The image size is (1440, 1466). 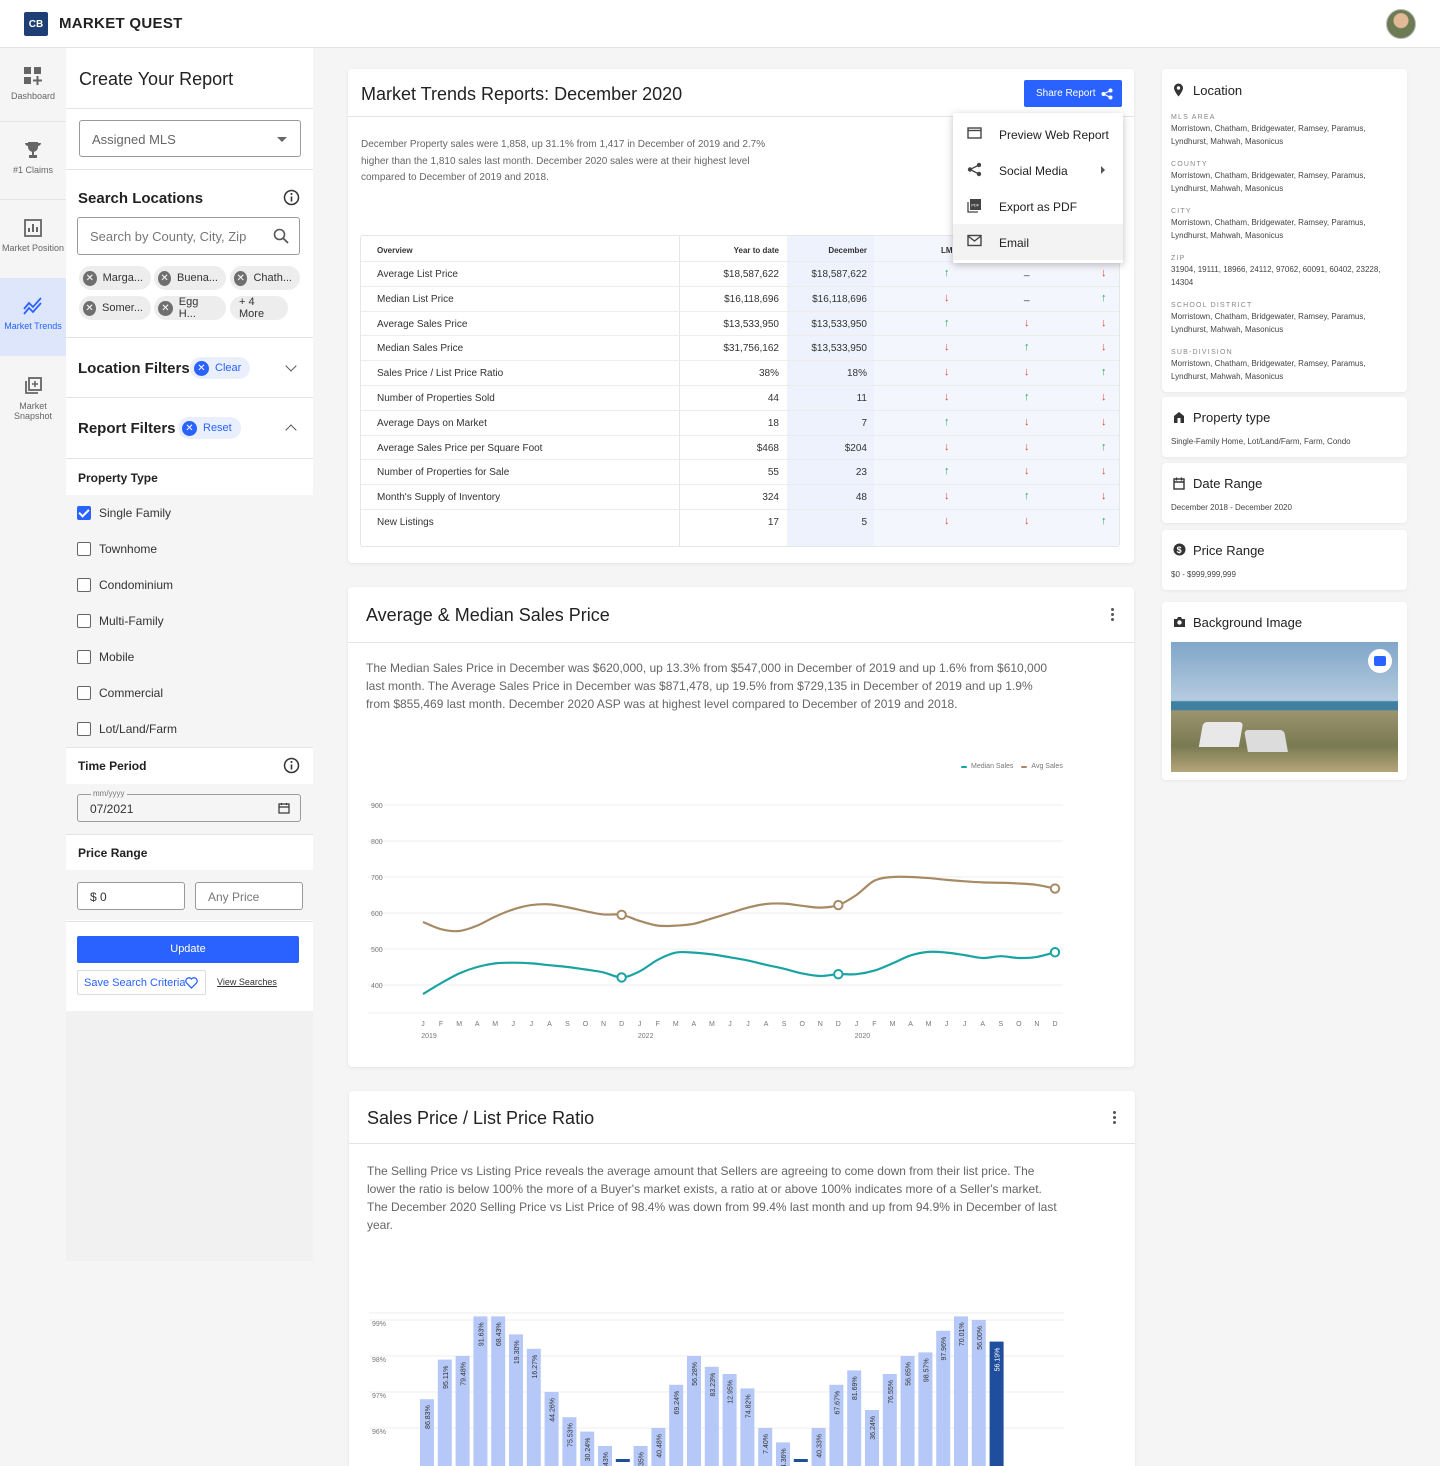 What do you see at coordinates (1038, 134) in the screenshot?
I see `menu-item-preview: Preview Web Report` at bounding box center [1038, 134].